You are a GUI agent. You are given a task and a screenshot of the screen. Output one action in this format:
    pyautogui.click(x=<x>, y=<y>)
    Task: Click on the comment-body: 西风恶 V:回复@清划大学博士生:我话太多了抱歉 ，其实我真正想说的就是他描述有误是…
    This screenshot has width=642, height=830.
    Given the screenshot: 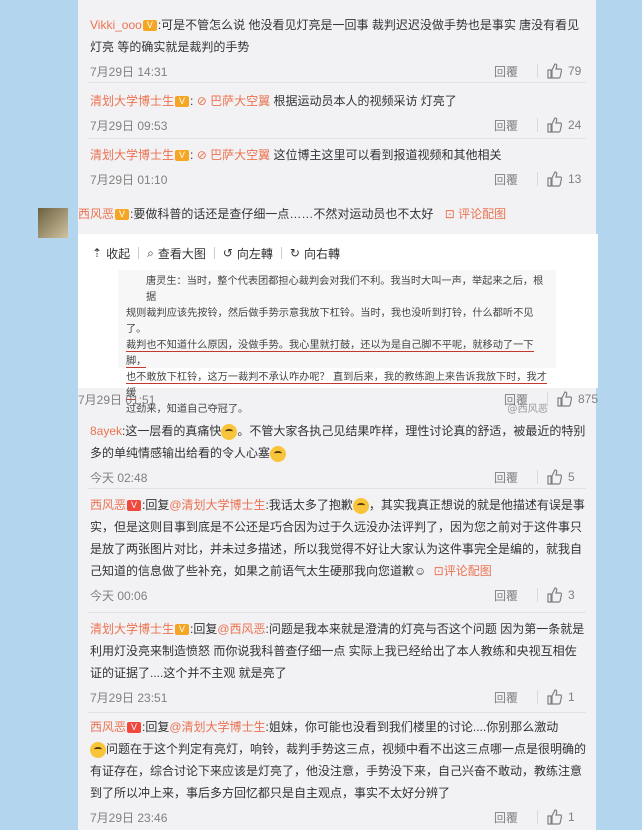 What is the action you would take?
    pyautogui.click(x=338, y=538)
    